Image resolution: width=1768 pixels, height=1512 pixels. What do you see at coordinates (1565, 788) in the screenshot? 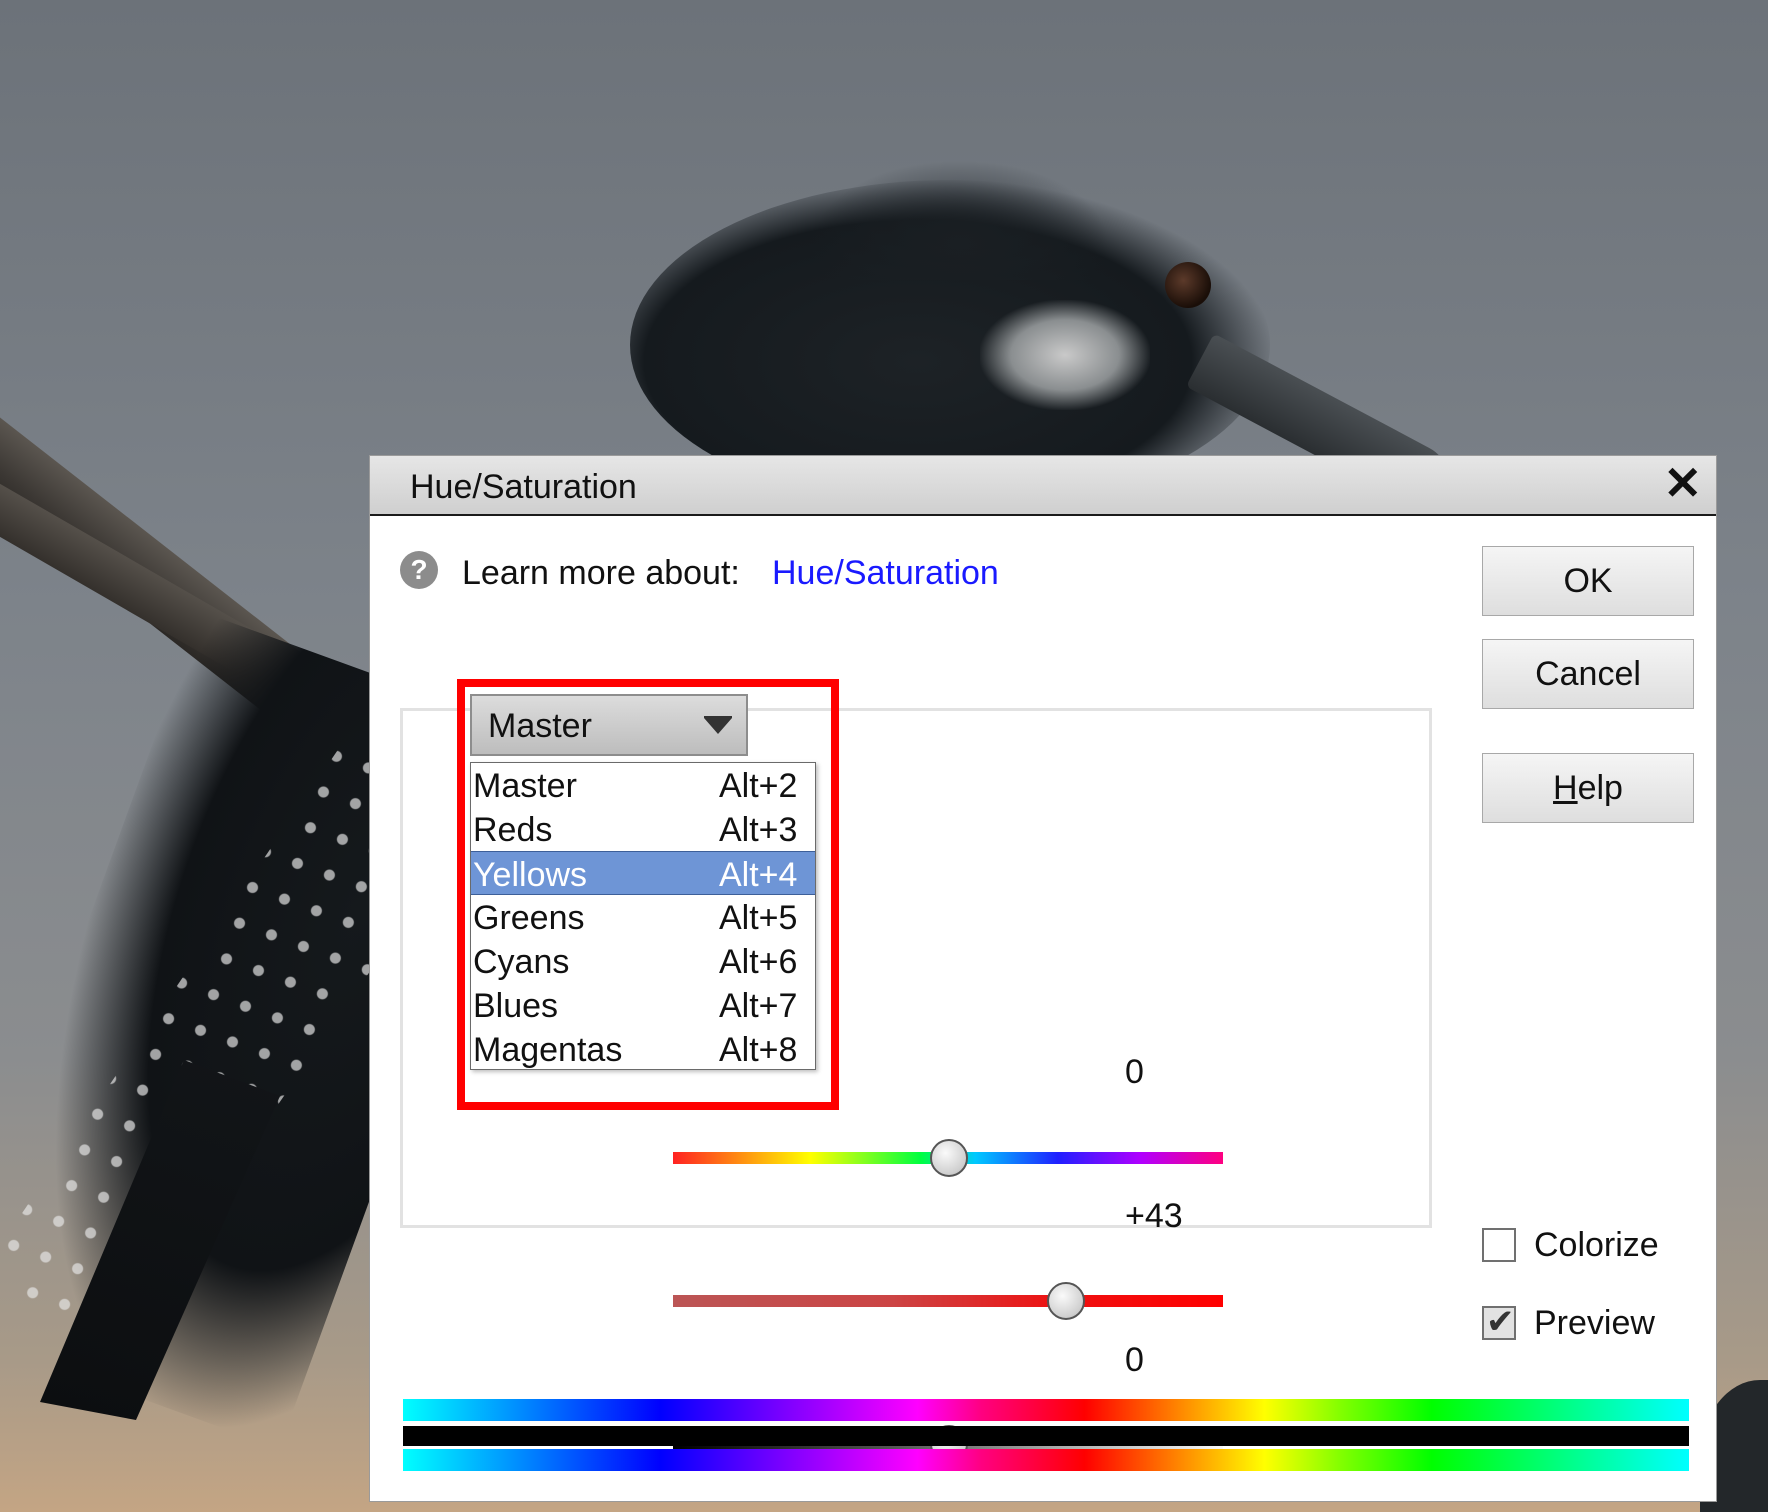
I see `help-mnemonic: H` at bounding box center [1565, 788].